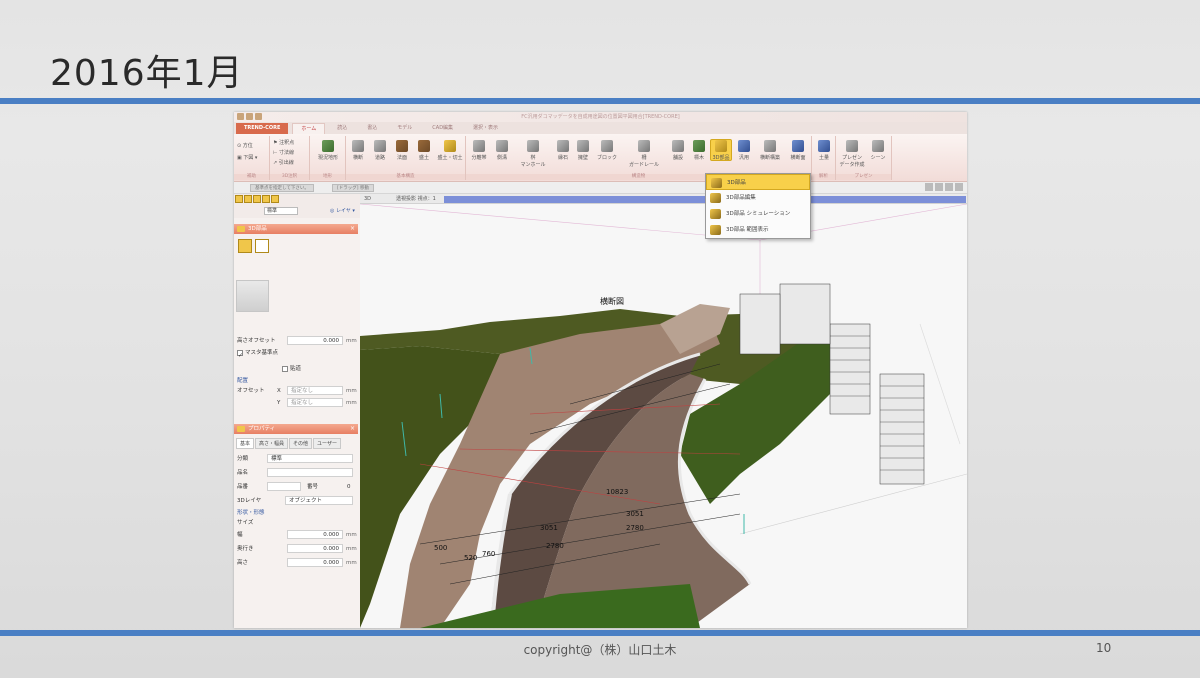 This screenshot has width=1200, height=678. Describe the element at coordinates (424, 150) in the screenshot. I see `embankment-button: 盛土` at that location.